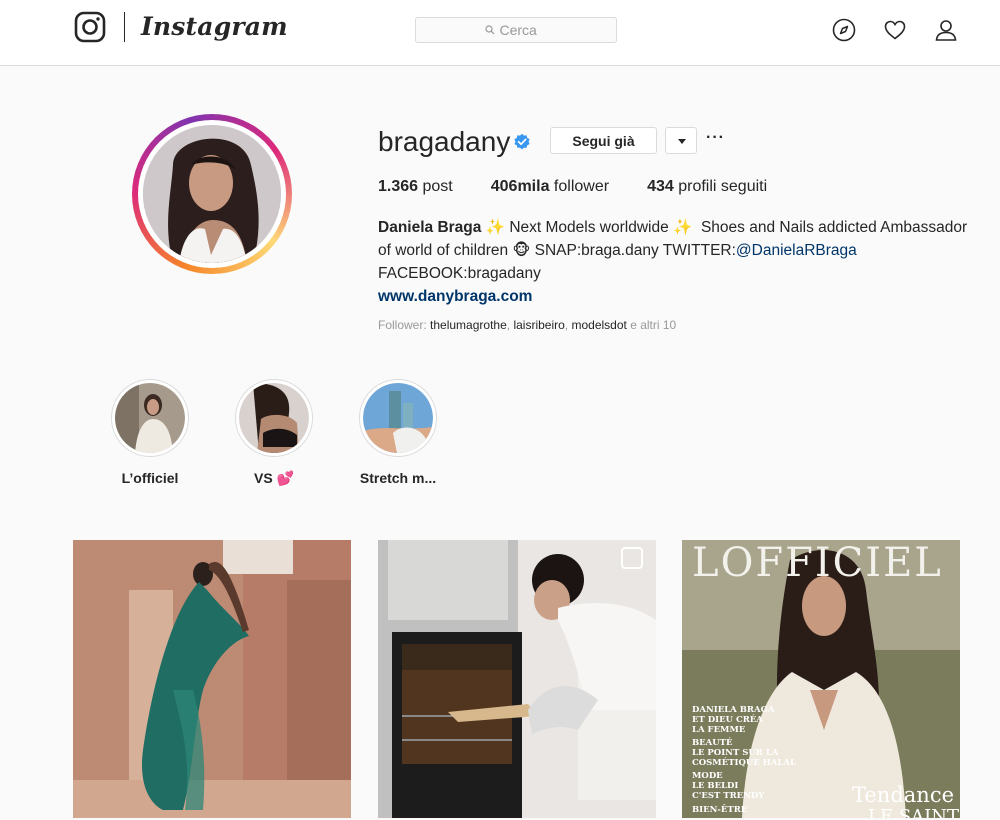 This screenshot has width=1000, height=820. Describe the element at coordinates (653, 325) in the screenshot. I see `followed-by-more: e altri 10` at that location.